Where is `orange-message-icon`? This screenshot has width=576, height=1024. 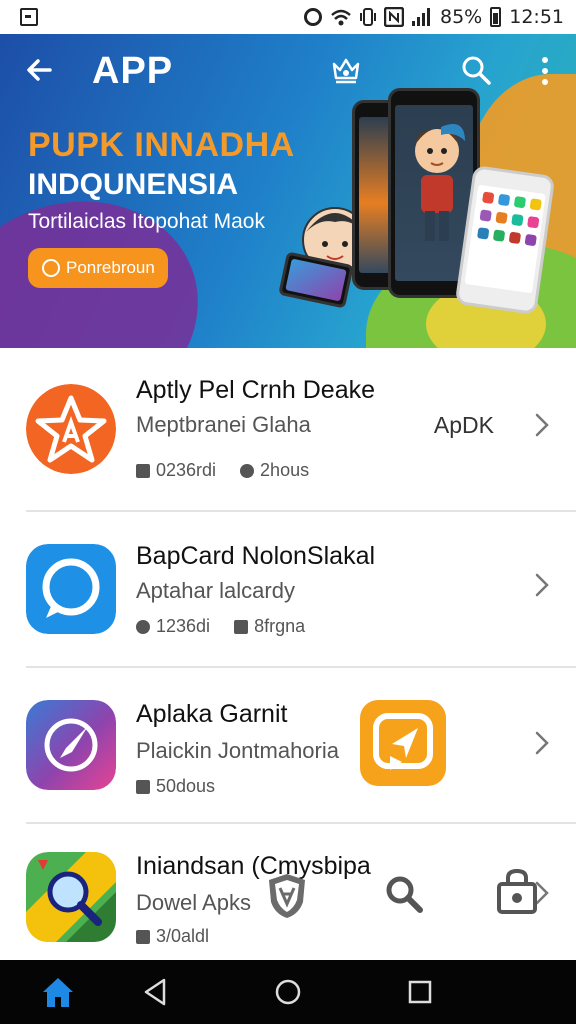
orange-message-icon is located at coordinates (403, 743).